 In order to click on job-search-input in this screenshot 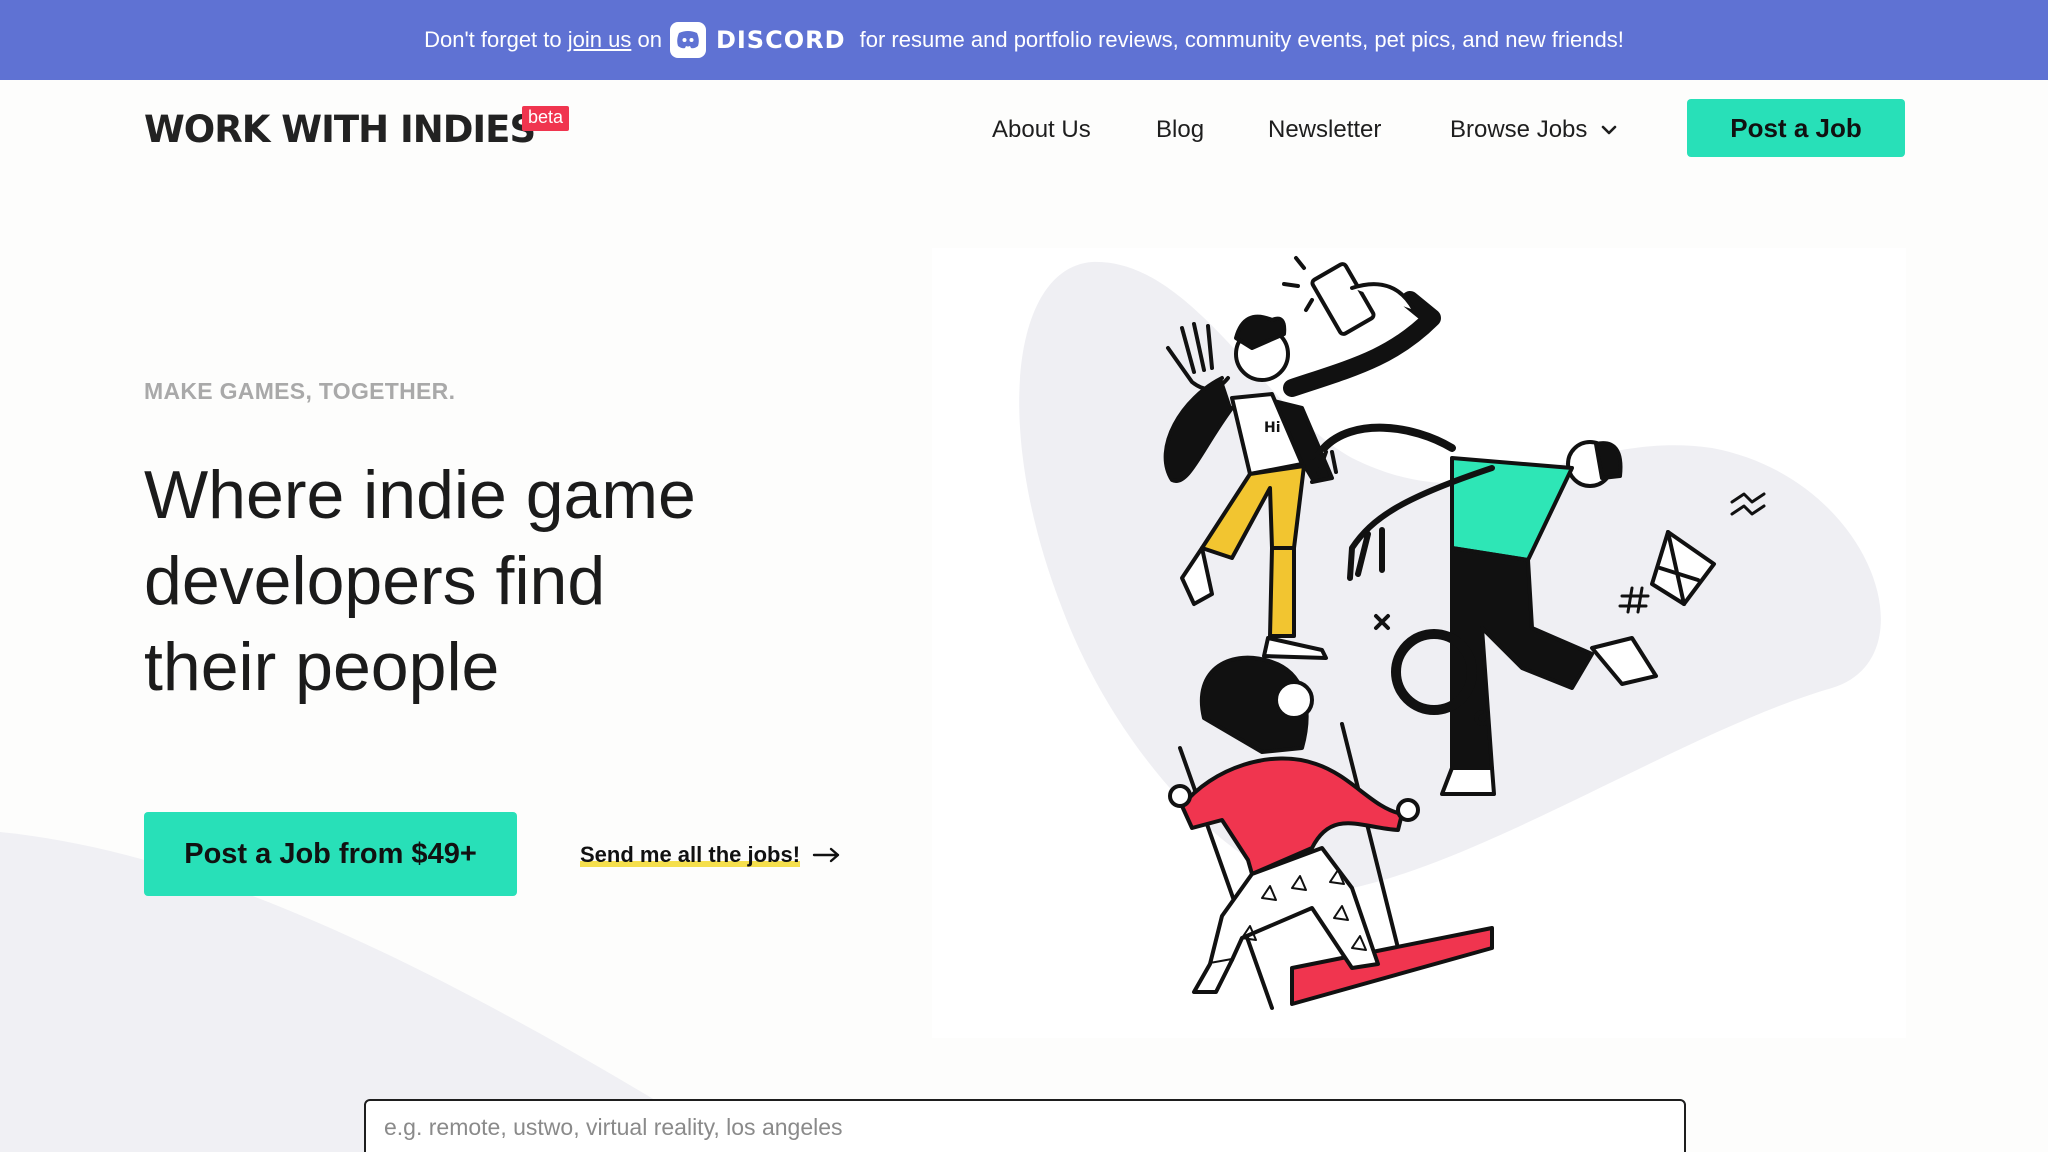, I will do `click(1025, 1125)`.